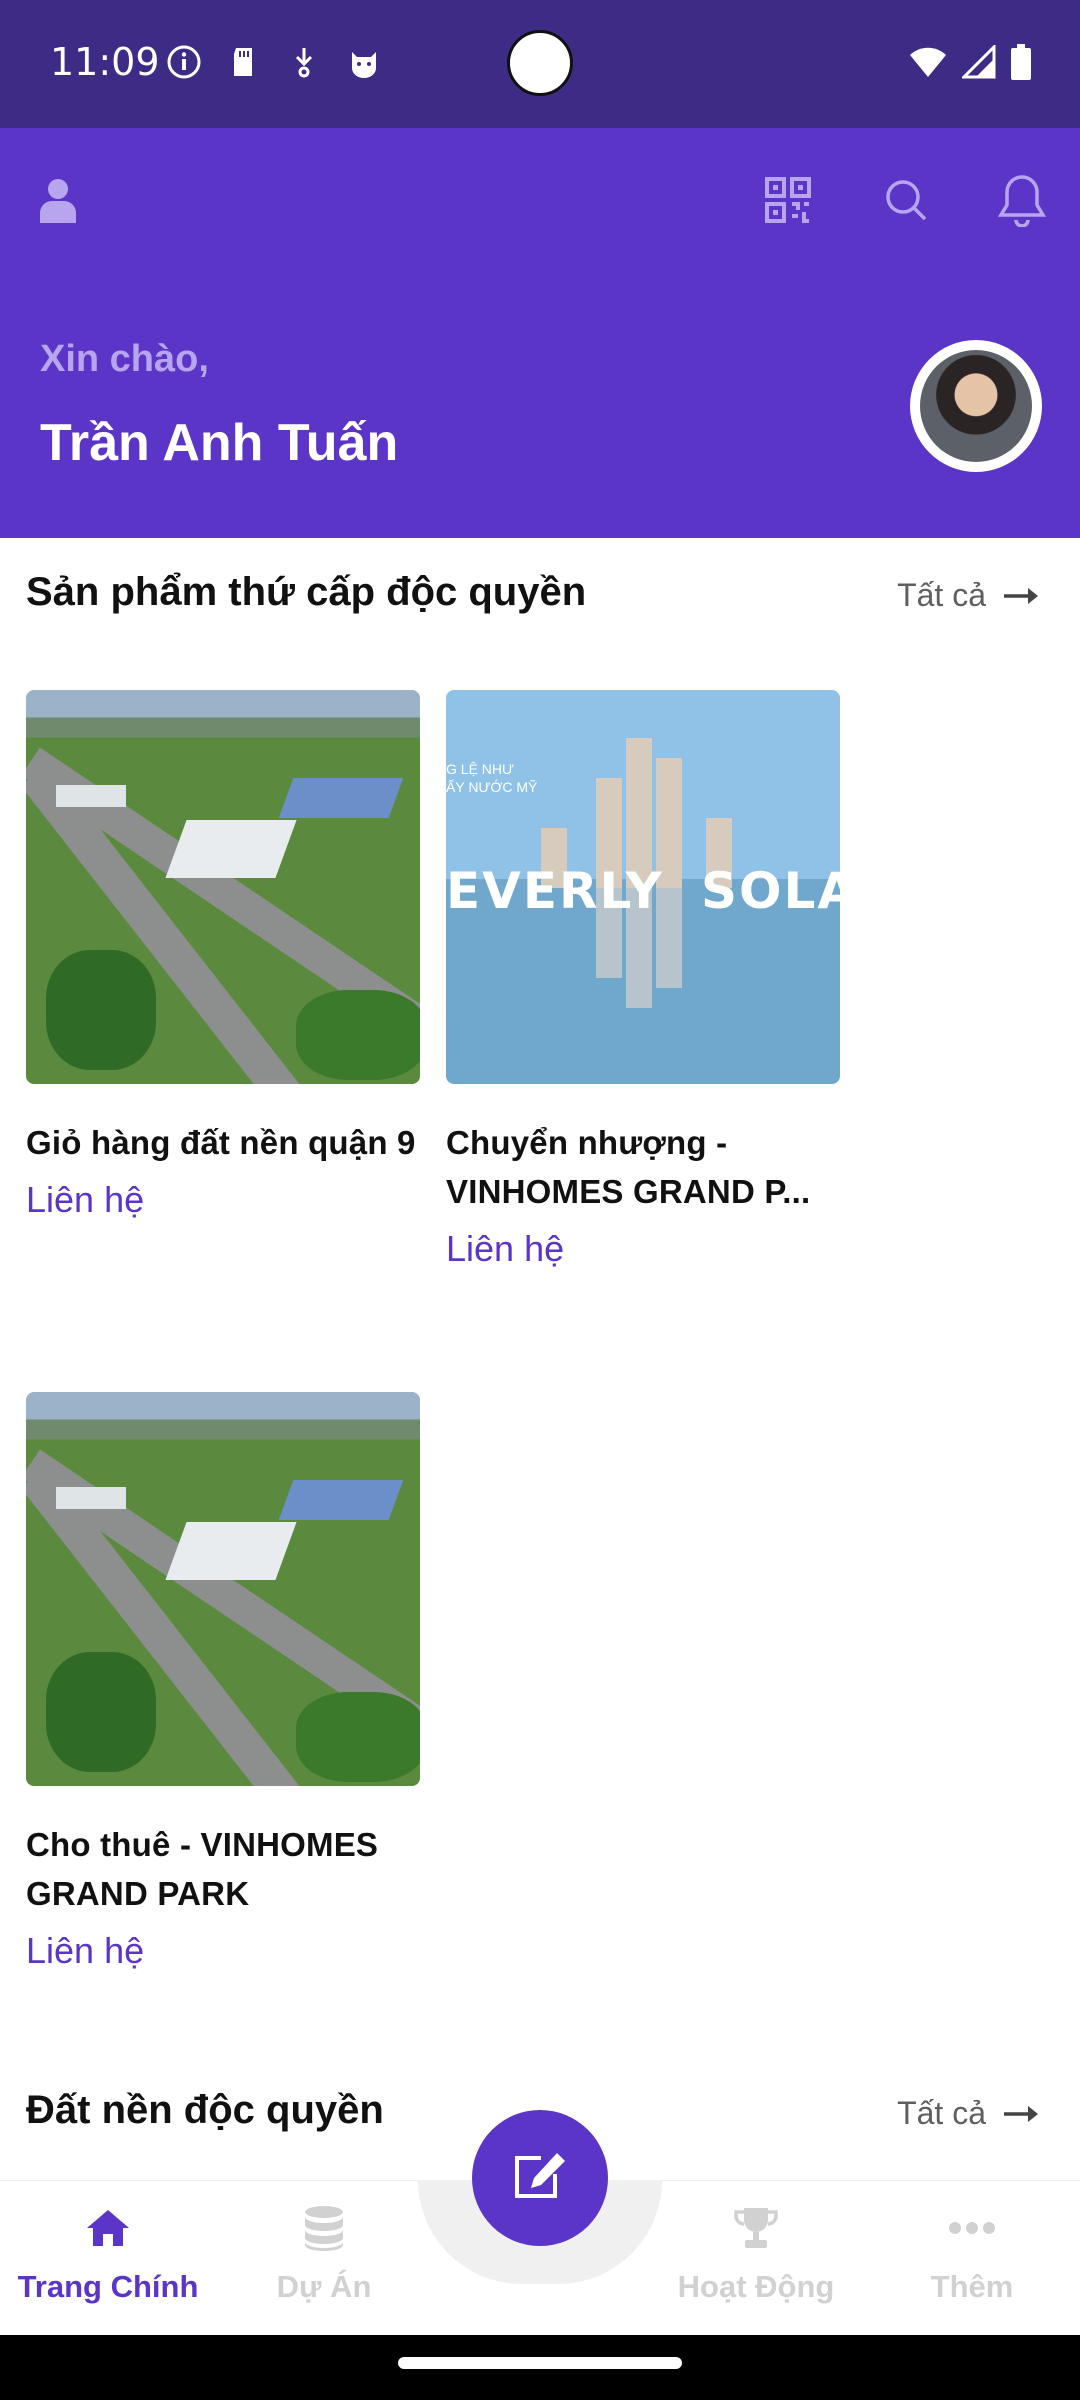  I want to click on sd-card-icon, so click(244, 62).